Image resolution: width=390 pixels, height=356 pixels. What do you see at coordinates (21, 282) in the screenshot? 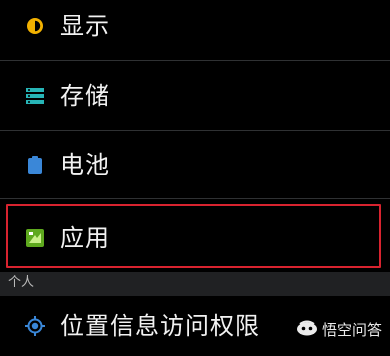
I see `section-title: 个人` at bounding box center [21, 282].